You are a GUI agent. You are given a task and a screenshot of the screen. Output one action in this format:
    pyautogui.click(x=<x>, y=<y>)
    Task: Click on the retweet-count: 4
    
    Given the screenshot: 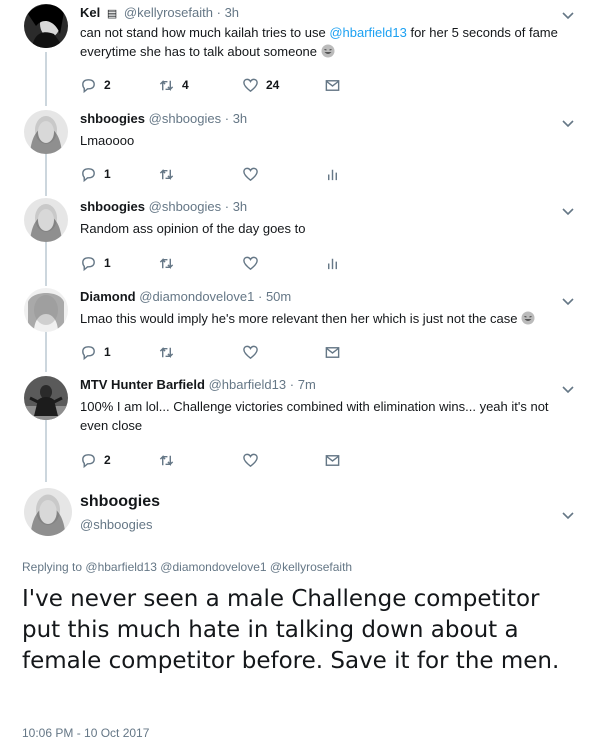 What is the action you would take?
    pyautogui.click(x=185, y=85)
    